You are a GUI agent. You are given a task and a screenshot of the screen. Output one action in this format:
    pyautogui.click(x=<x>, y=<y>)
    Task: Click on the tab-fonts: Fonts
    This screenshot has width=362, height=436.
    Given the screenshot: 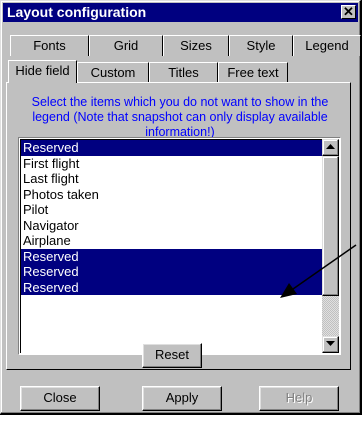 What is the action you would take?
    pyautogui.click(x=49, y=45)
    